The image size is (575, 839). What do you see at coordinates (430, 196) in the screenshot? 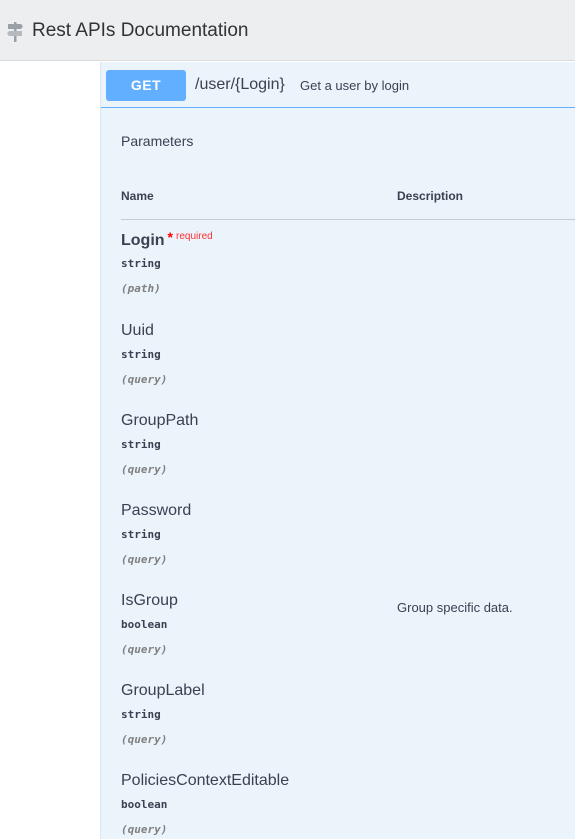
I see `column-header-description: Description` at bounding box center [430, 196].